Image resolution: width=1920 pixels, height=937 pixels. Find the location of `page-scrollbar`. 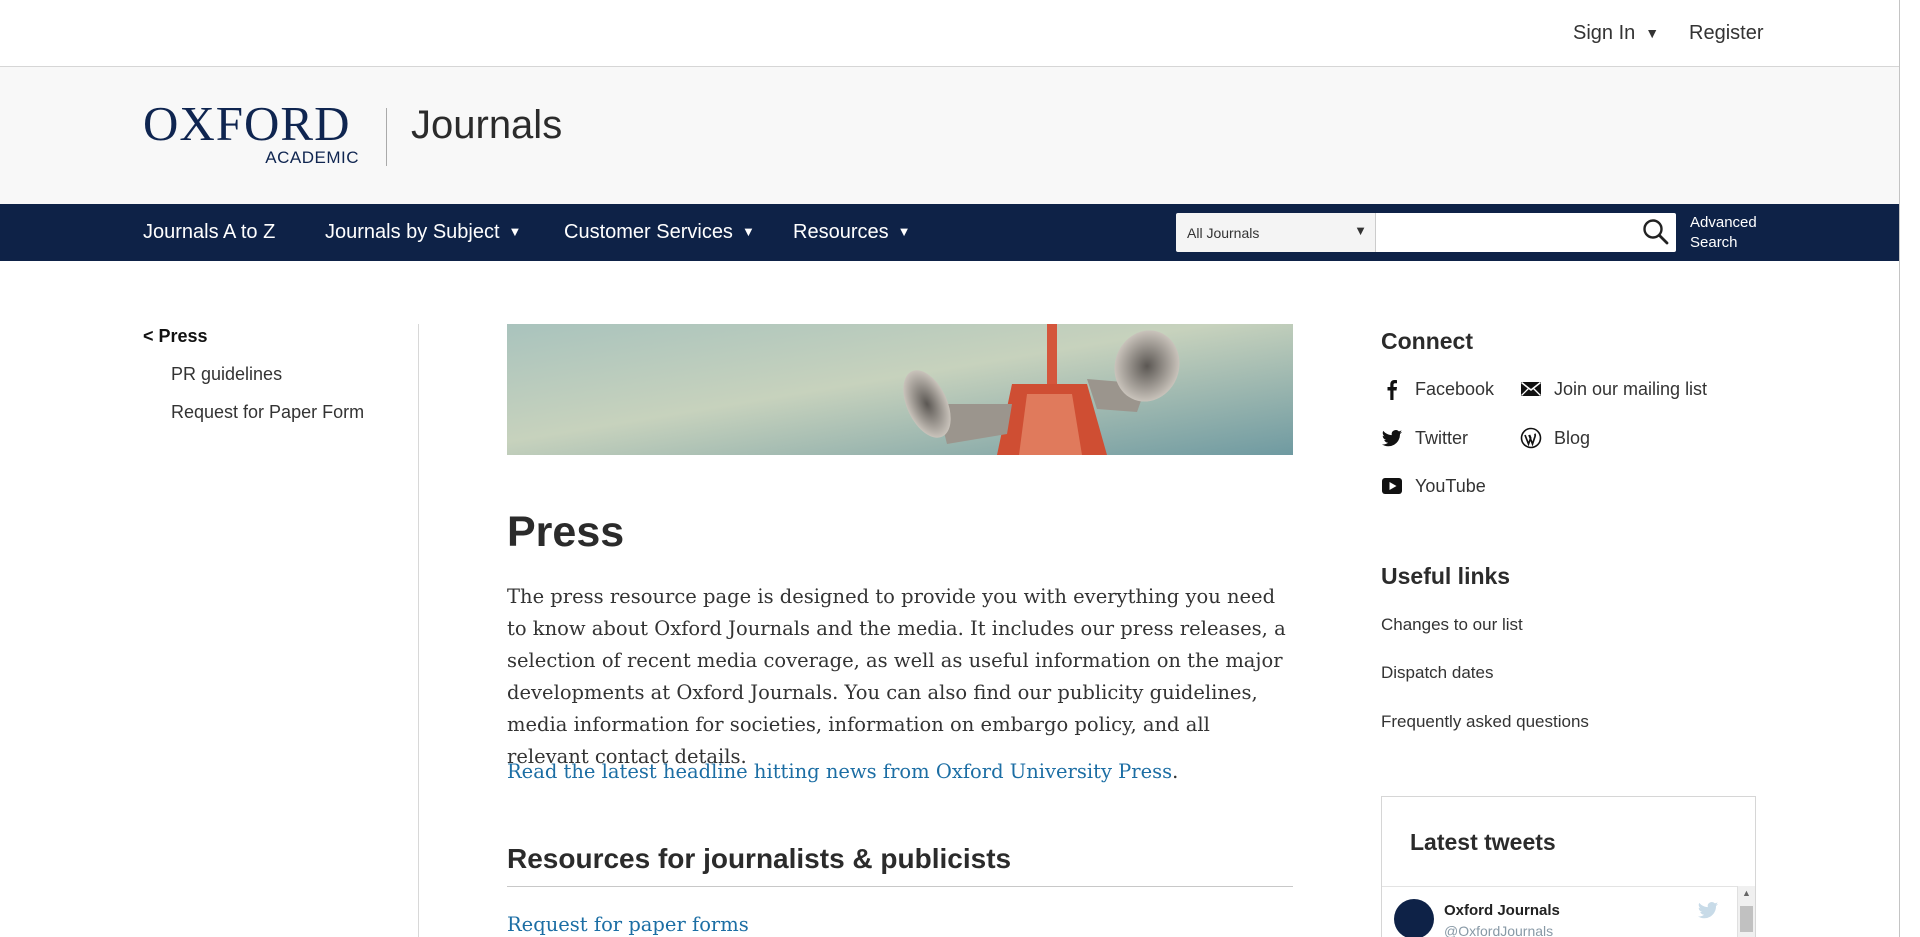

page-scrollbar is located at coordinates (1909, 468).